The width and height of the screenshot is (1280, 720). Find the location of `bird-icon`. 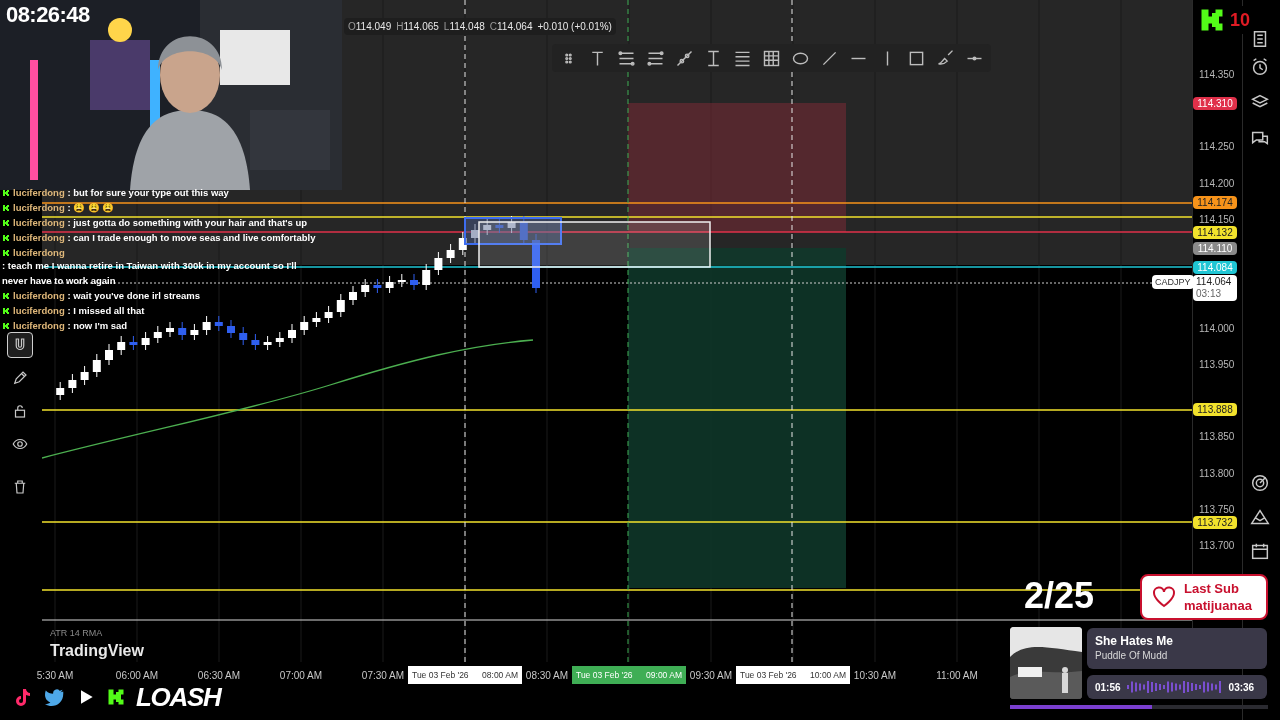

bird-icon is located at coordinates (55, 697).